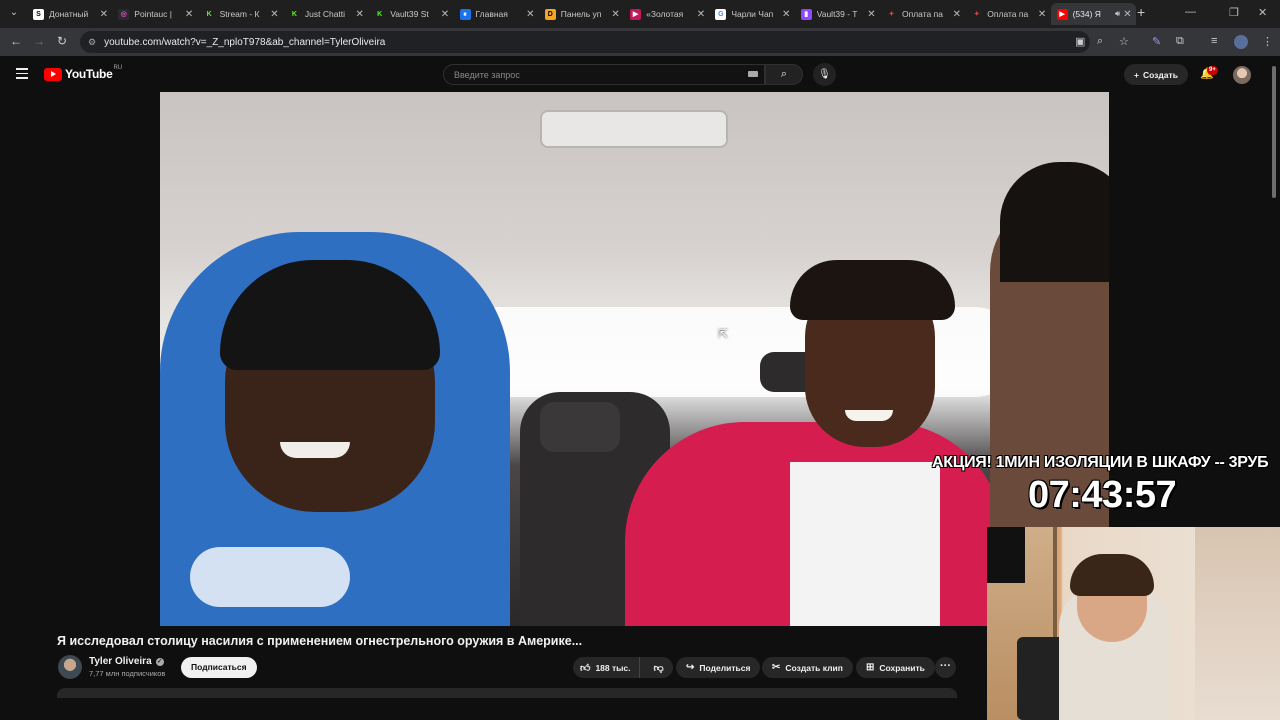  Describe the element at coordinates (410, 14) in the screenshot. I see `browser-tab: K Vault39 St ✕` at that location.